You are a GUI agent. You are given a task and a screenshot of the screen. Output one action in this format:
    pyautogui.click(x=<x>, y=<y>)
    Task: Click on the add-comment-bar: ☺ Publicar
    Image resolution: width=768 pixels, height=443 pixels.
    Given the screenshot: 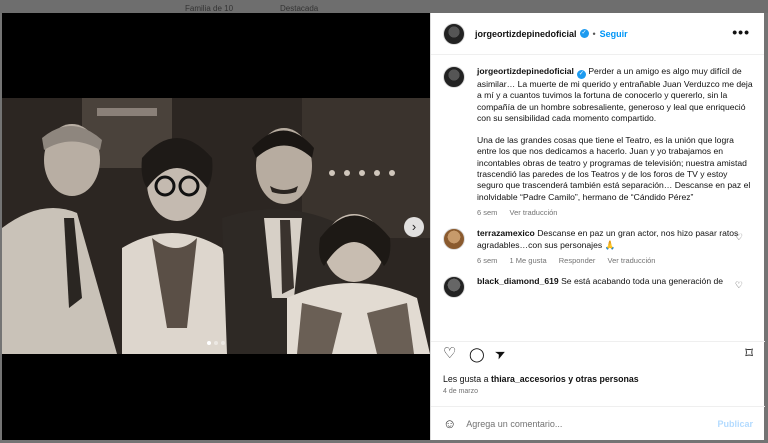 What is the action you would take?
    pyautogui.click(x=598, y=423)
    